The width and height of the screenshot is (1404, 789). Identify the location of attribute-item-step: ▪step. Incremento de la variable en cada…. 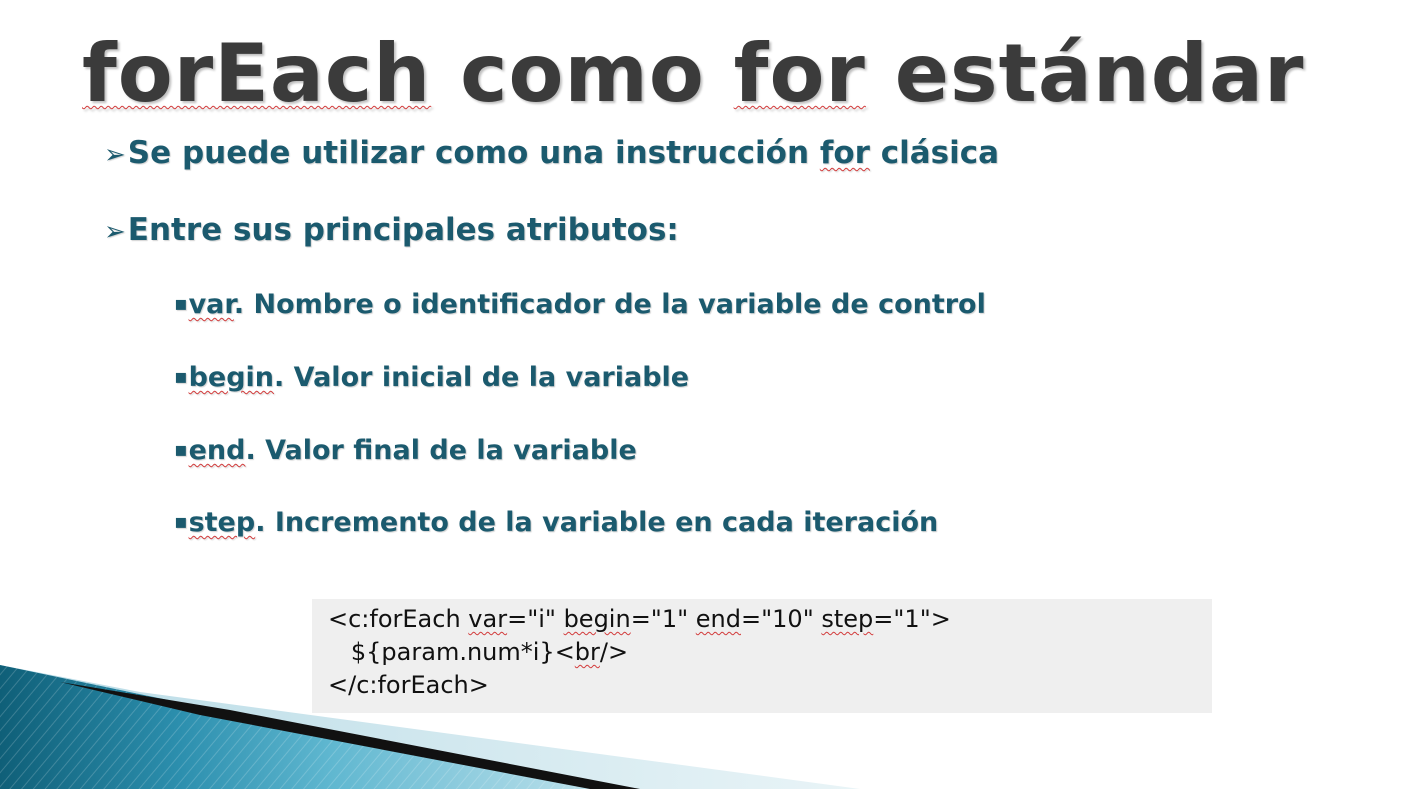
(556, 523).